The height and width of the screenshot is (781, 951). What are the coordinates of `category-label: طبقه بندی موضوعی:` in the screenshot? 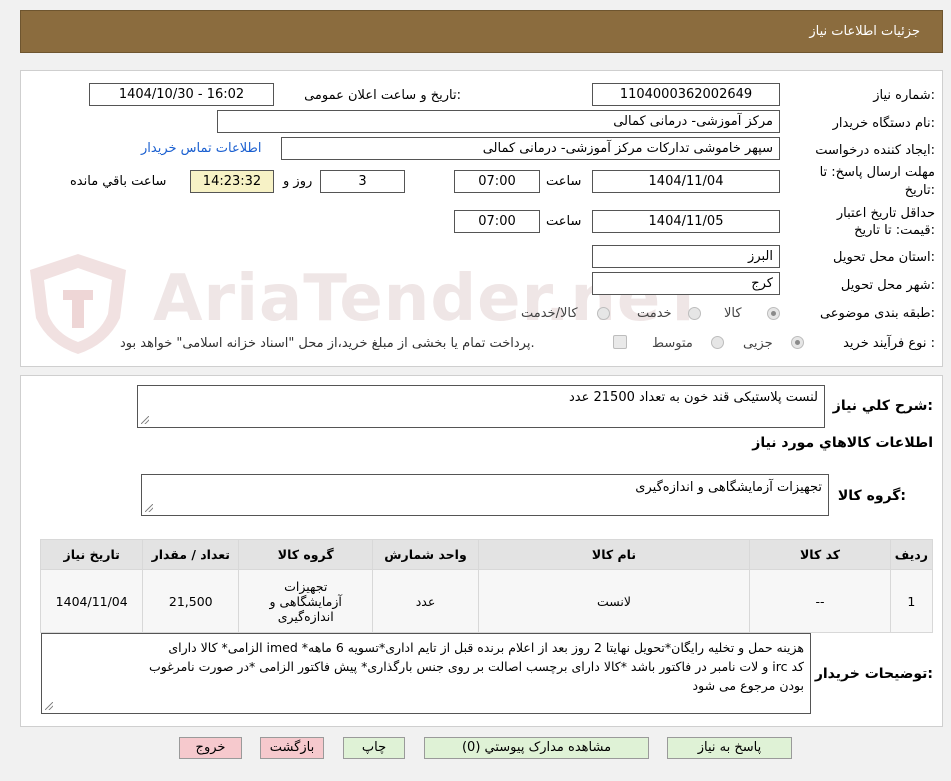 It's located at (877, 313).